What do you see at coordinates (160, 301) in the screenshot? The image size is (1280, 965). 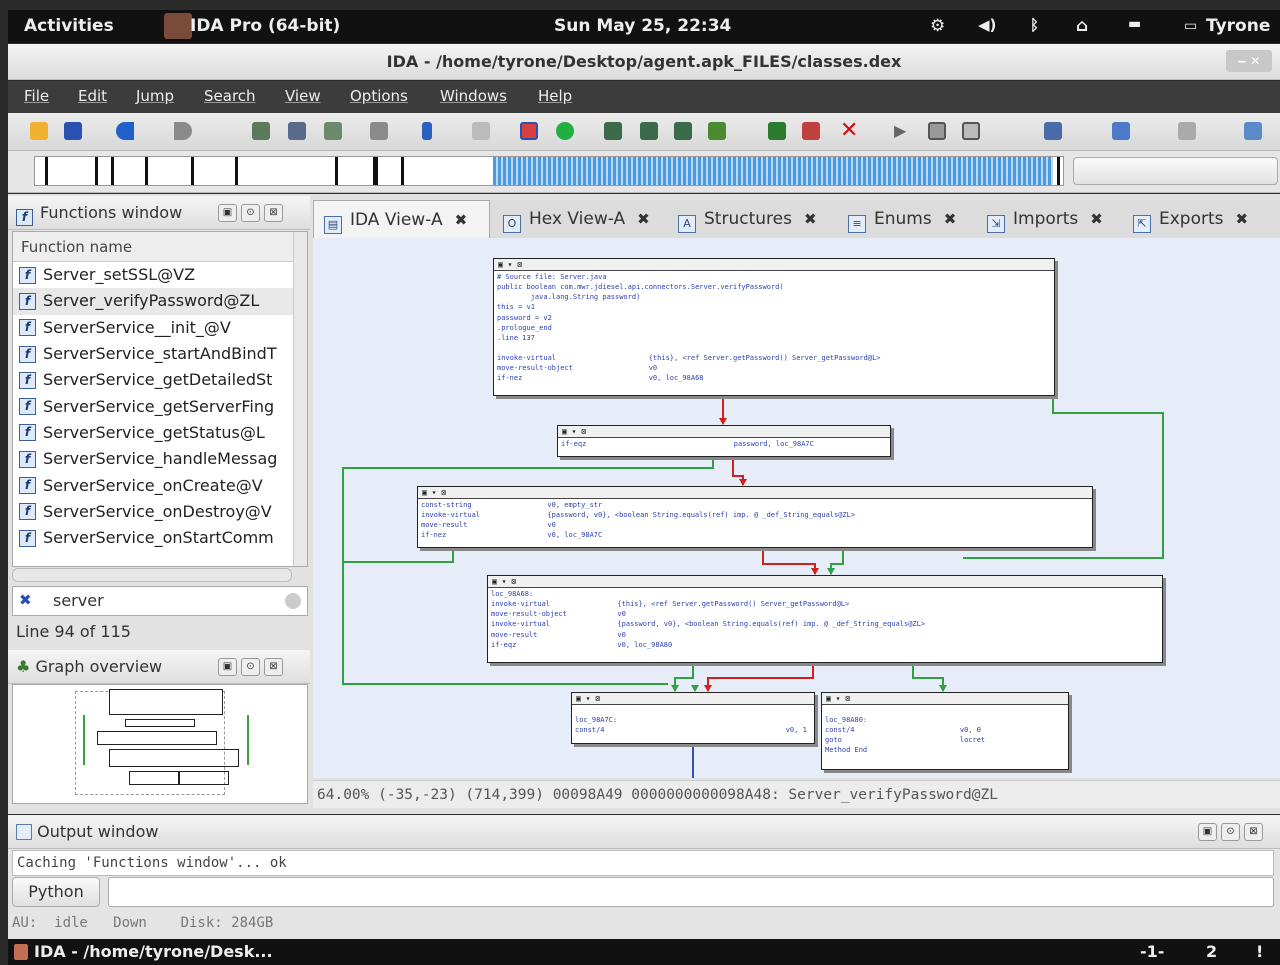 I see `function-item-selected: f Server_verifyPassword@ZL` at bounding box center [160, 301].